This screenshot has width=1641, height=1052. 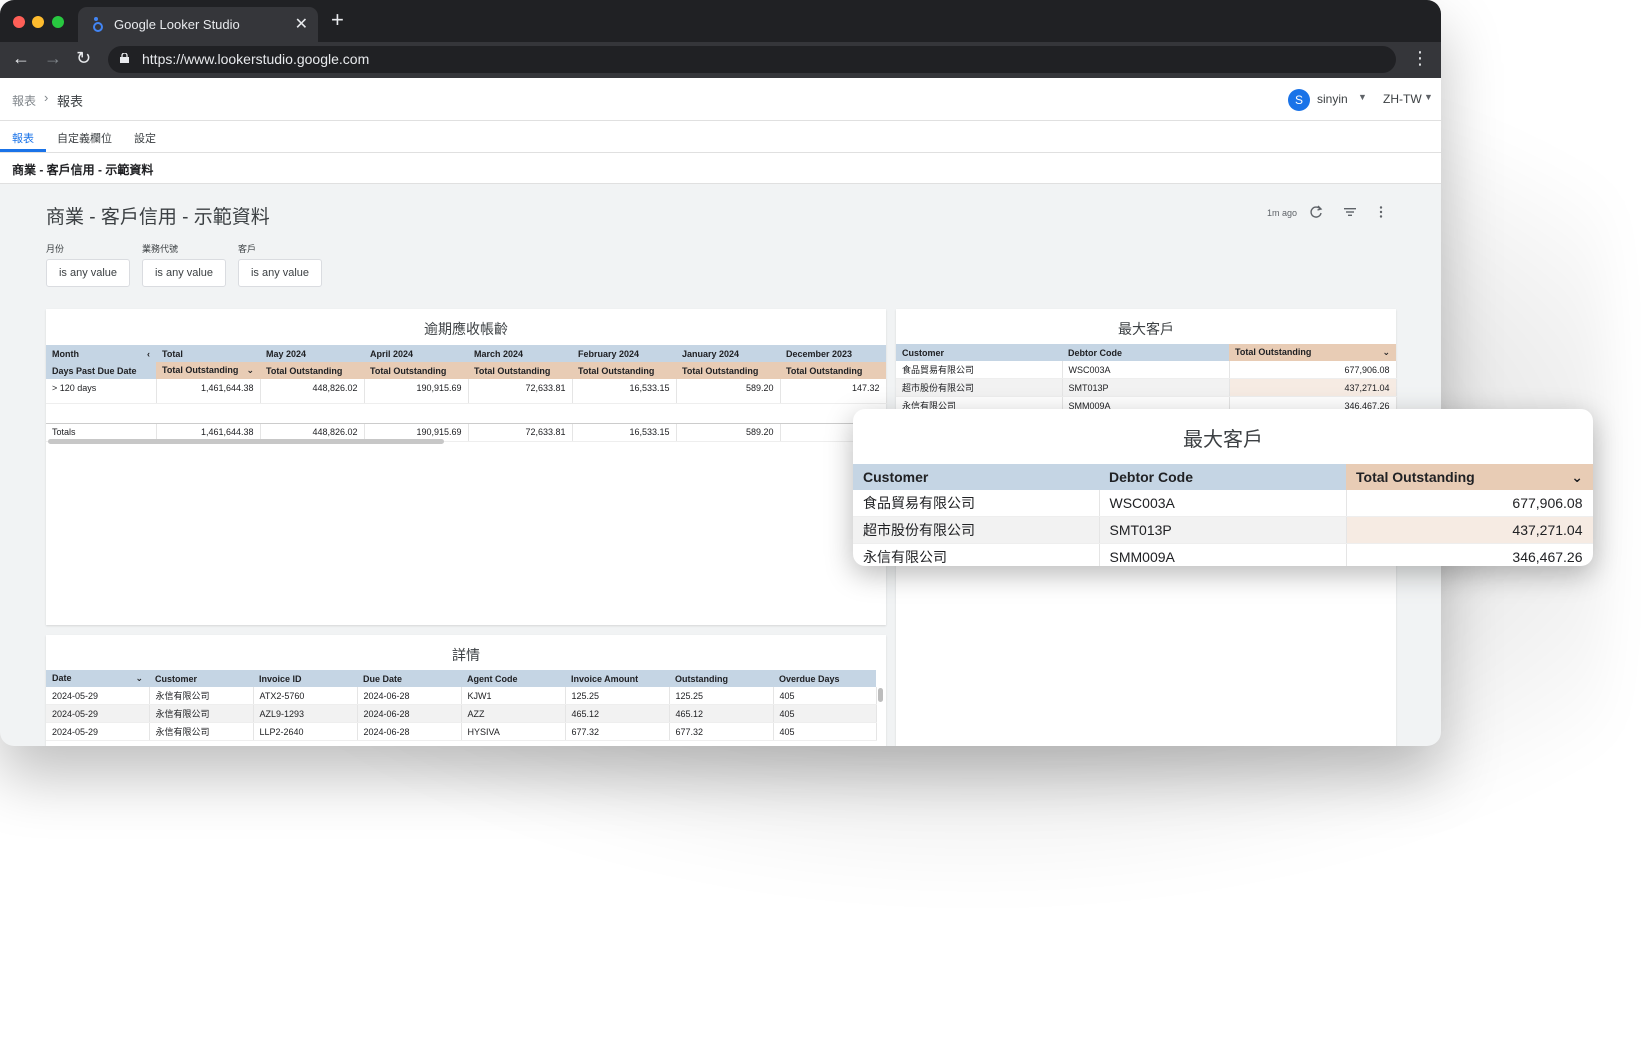 I want to click on pivot-col-header: February 2024, so click(x=624, y=353).